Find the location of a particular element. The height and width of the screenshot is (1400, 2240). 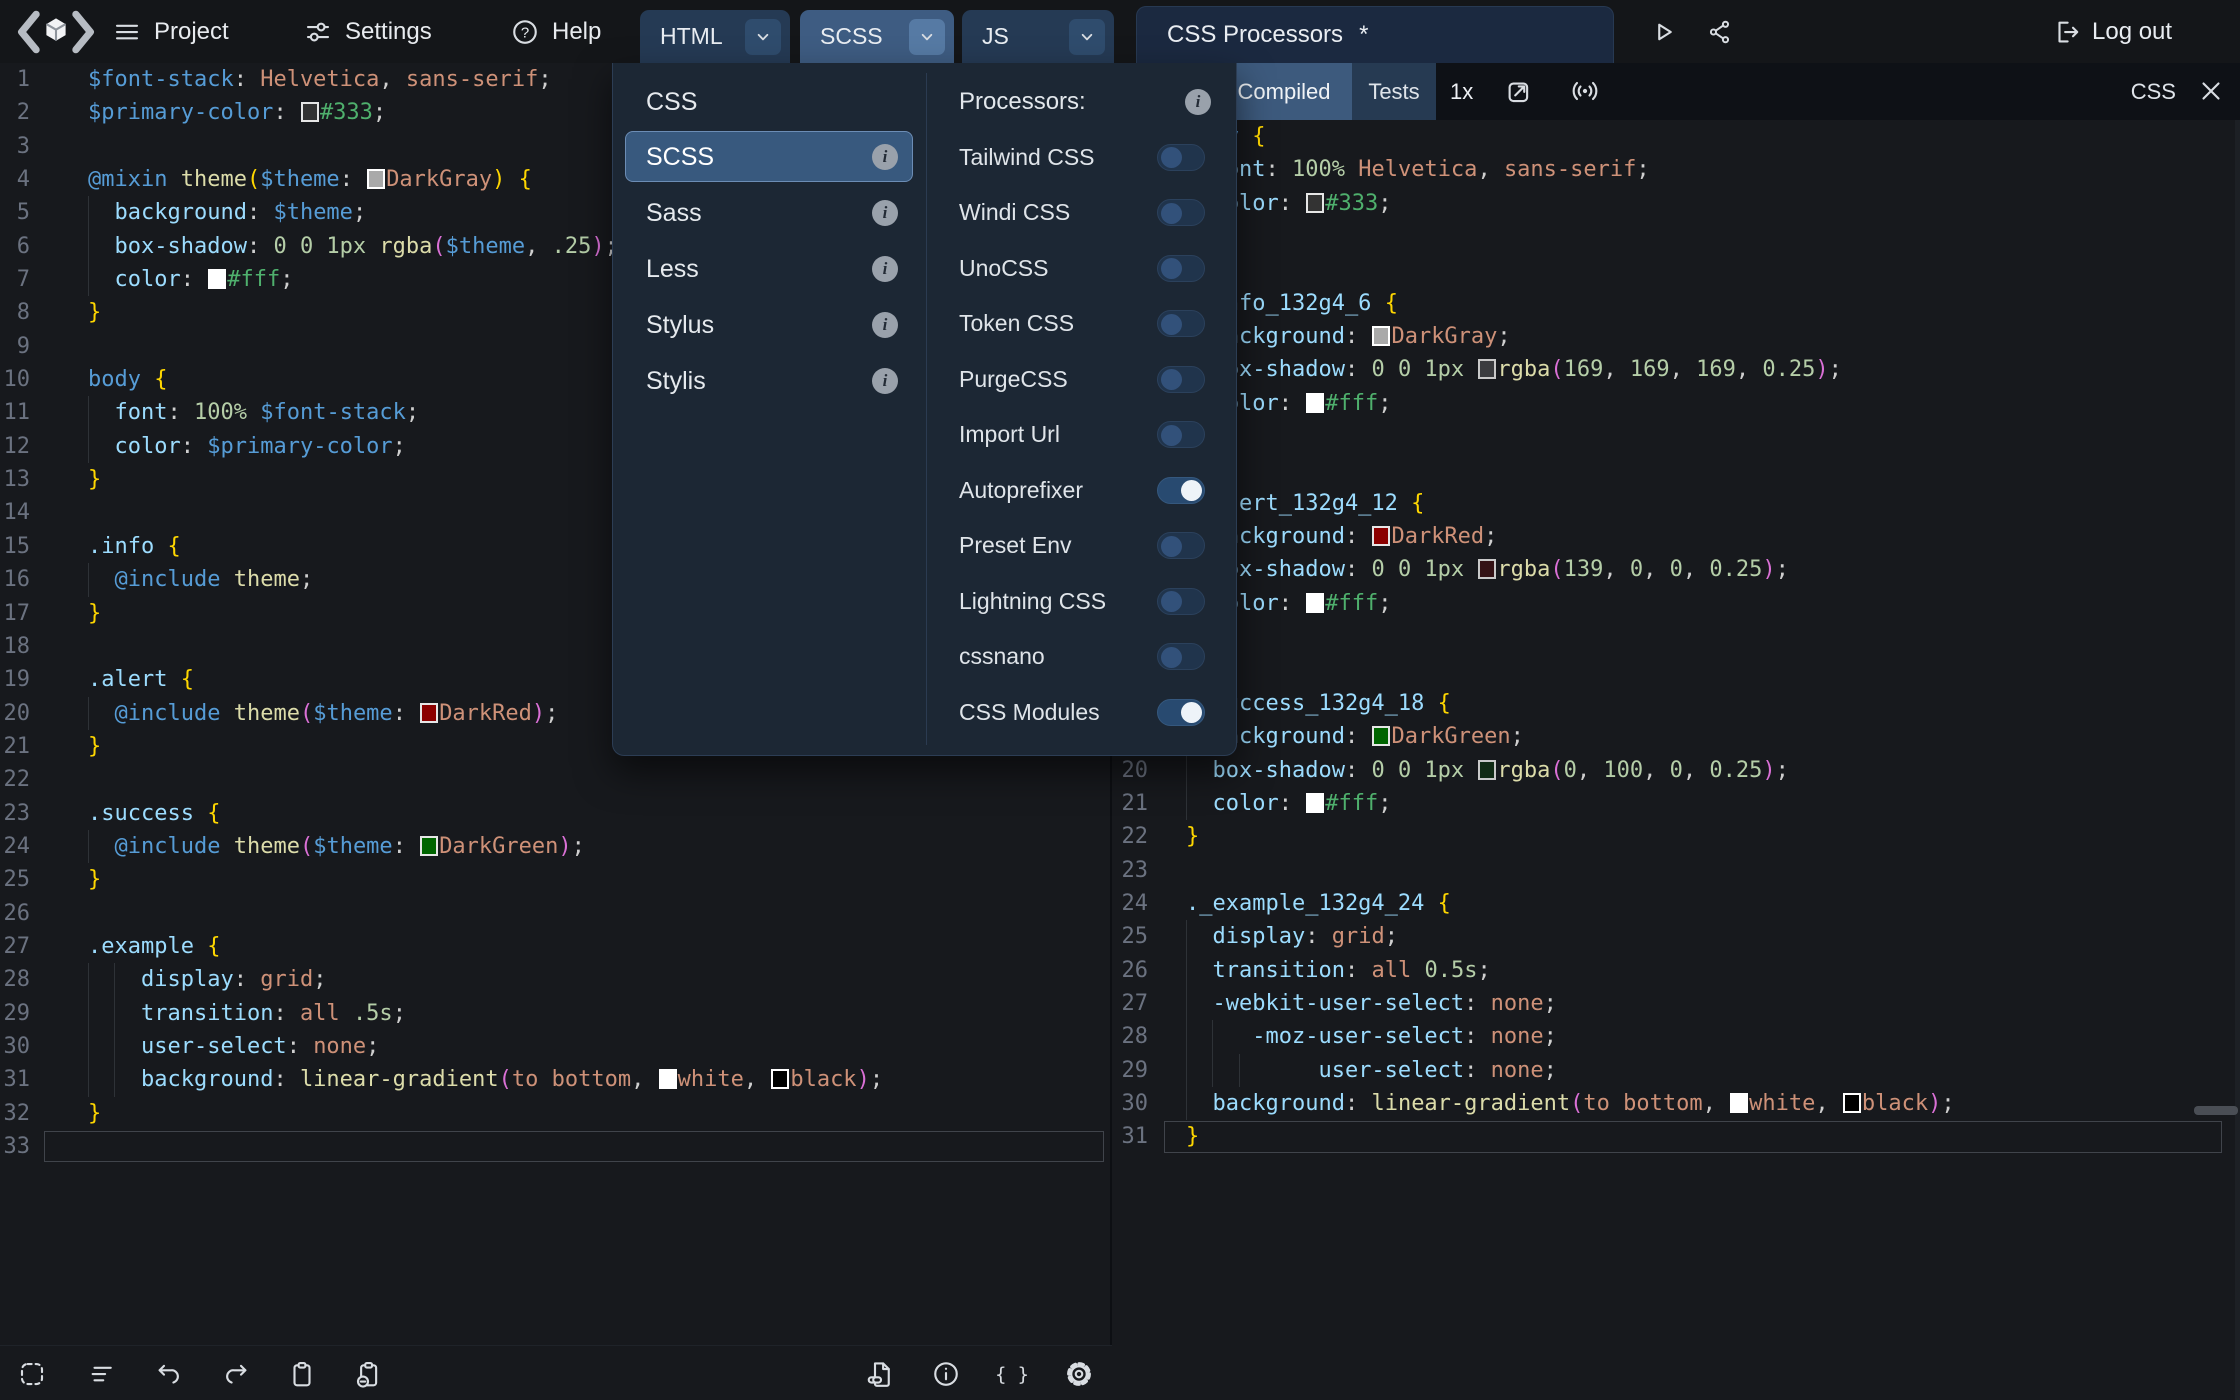

format-icon is located at coordinates (102, 1374).